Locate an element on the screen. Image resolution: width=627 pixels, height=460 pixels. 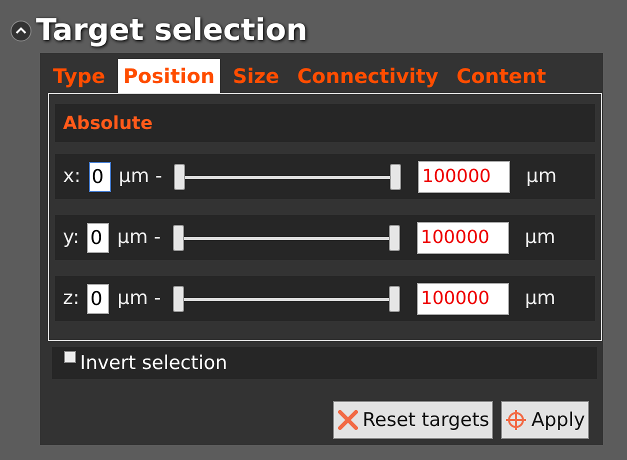
tab: Content is located at coordinates (501, 76).